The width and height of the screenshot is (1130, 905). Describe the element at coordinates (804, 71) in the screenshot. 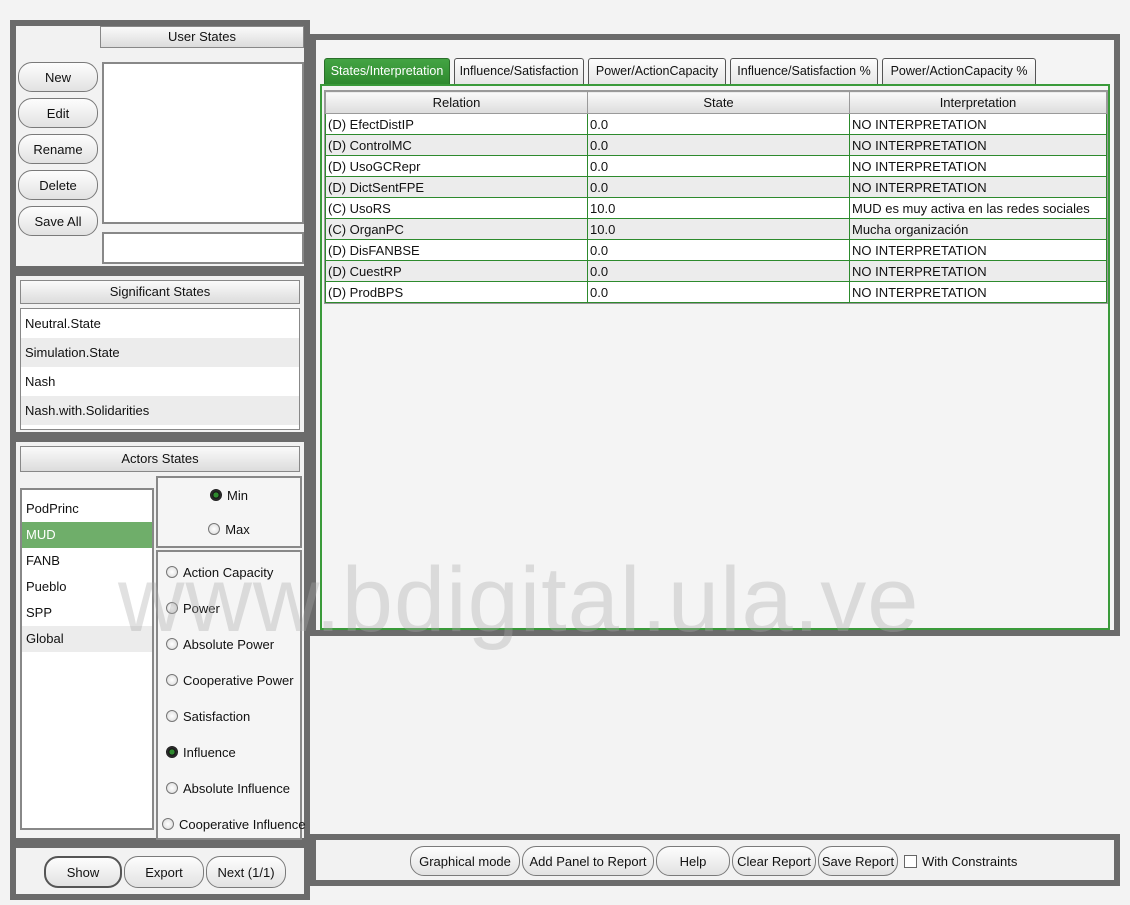

I see `tab-influence-satisfaction-pct: Influence/Satisfaction %` at that location.